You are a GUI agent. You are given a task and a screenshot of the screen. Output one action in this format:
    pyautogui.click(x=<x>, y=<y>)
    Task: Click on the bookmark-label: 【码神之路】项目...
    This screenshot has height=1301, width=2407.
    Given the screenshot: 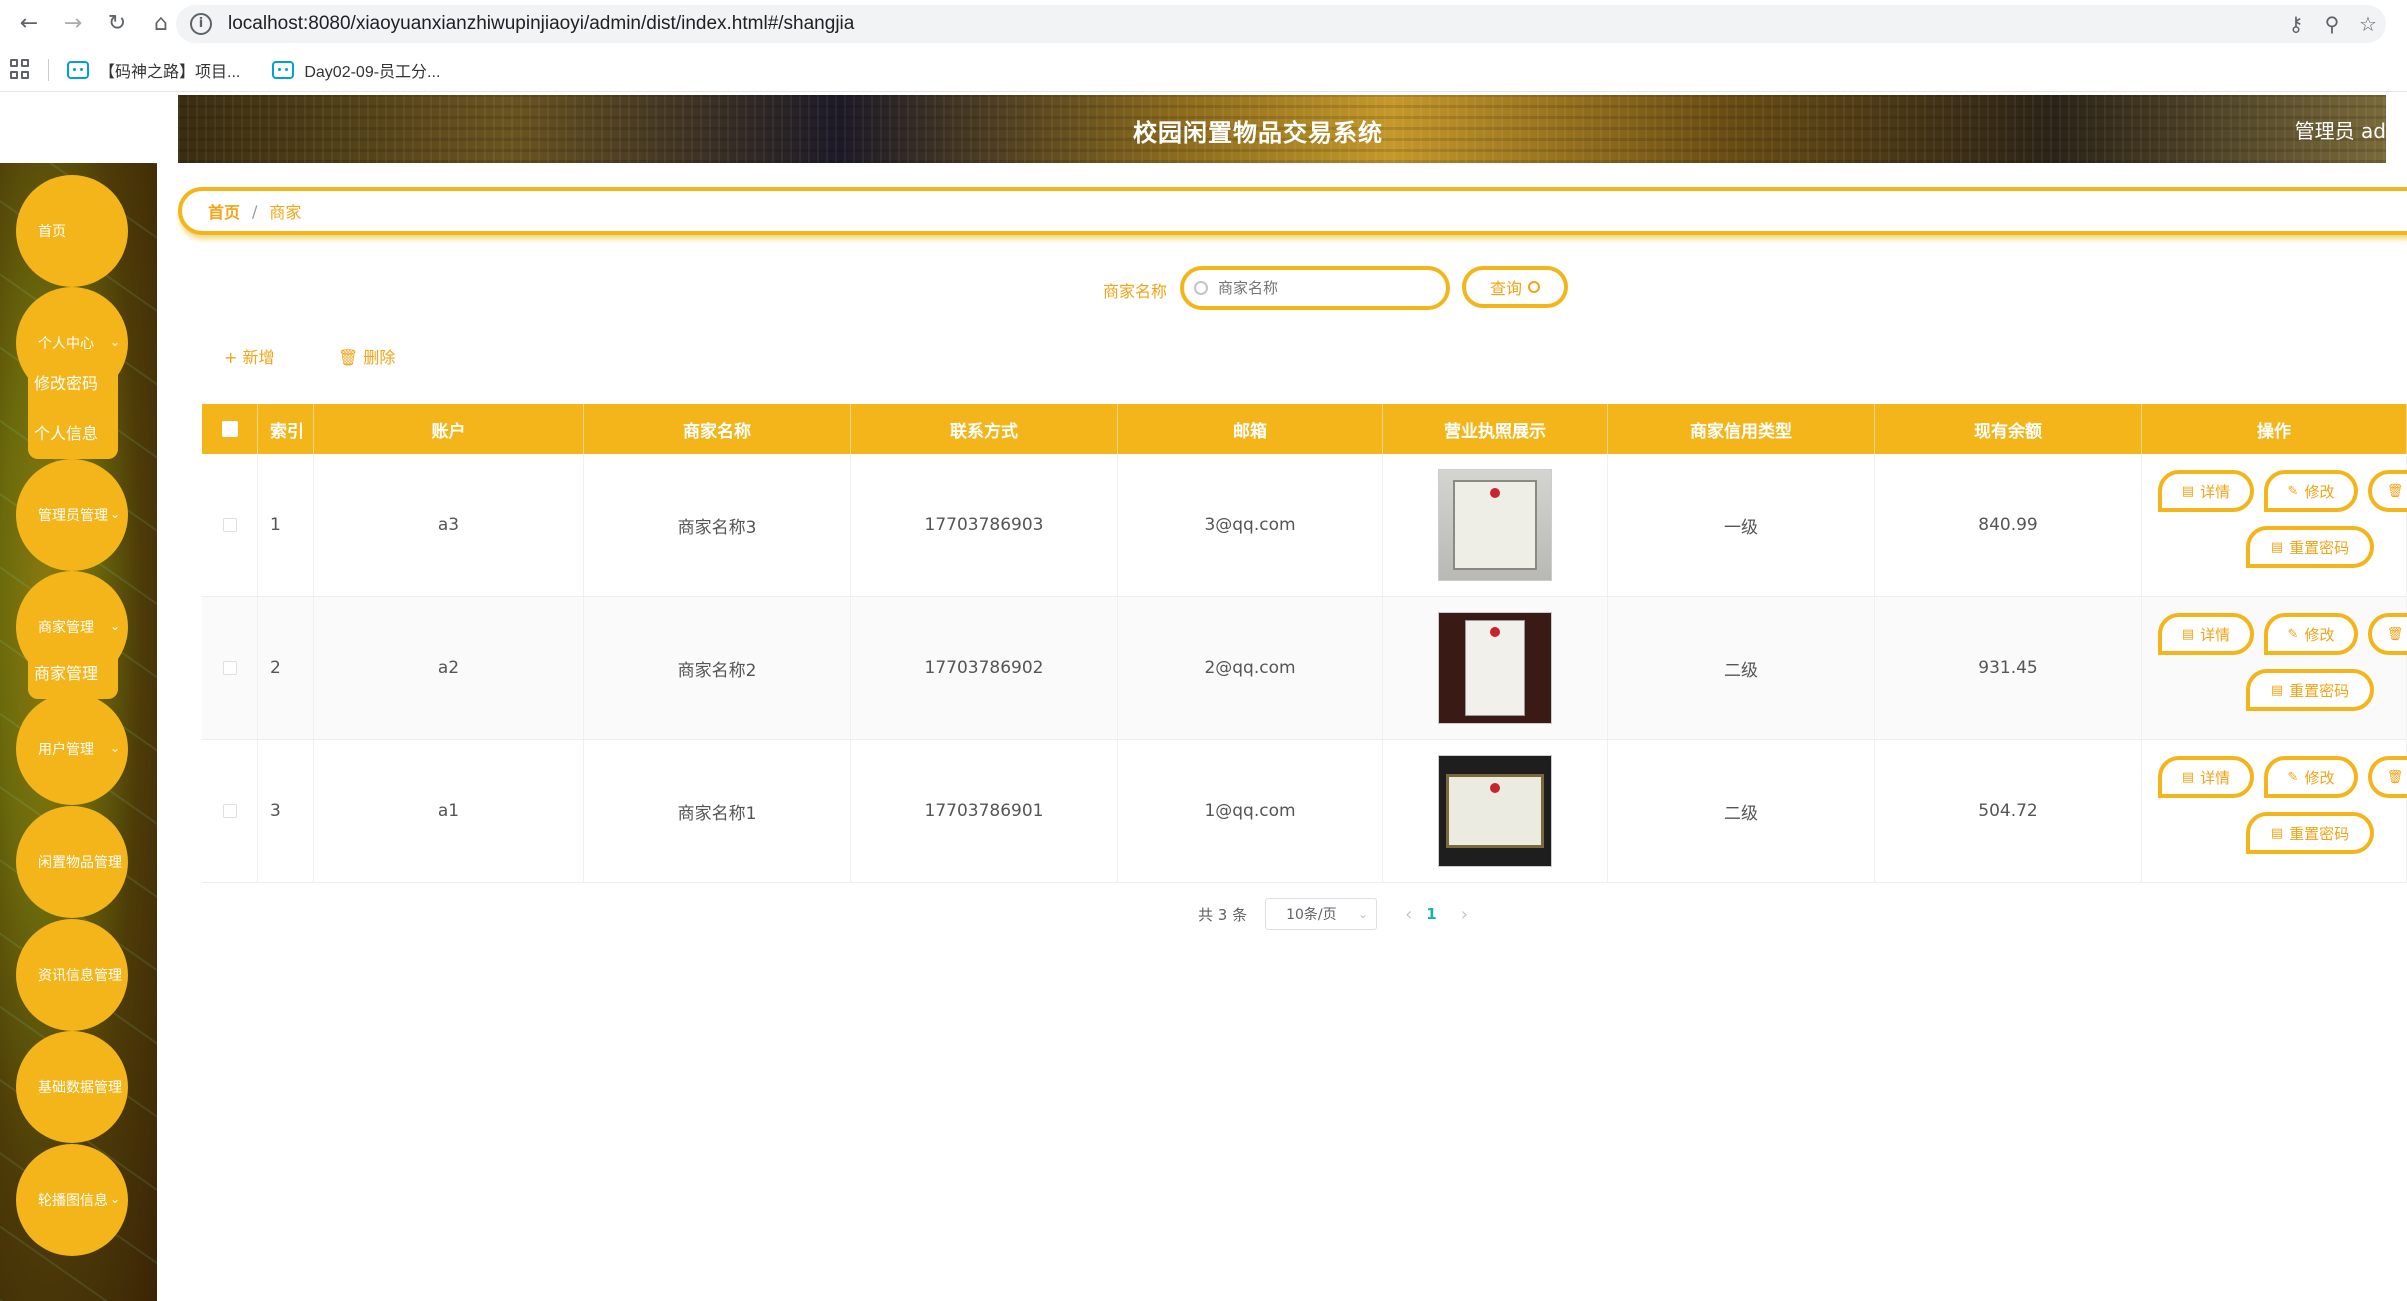 What is the action you would take?
    pyautogui.click(x=170, y=72)
    